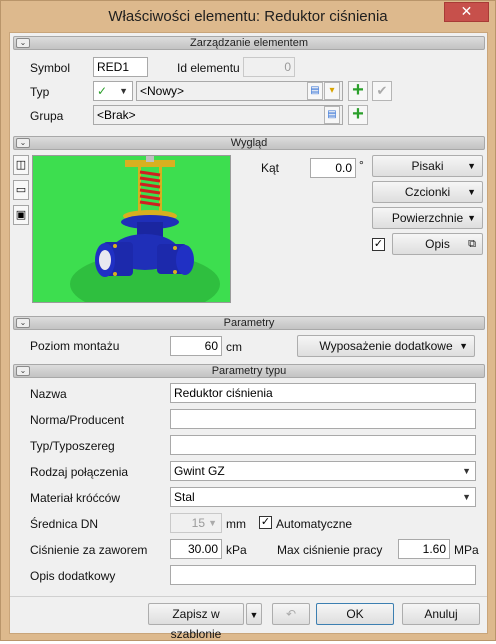 This screenshot has height=644, width=496. What do you see at coordinates (323, 393) in the screenshot?
I see `name-input: Reduktor ciśnienia` at bounding box center [323, 393].